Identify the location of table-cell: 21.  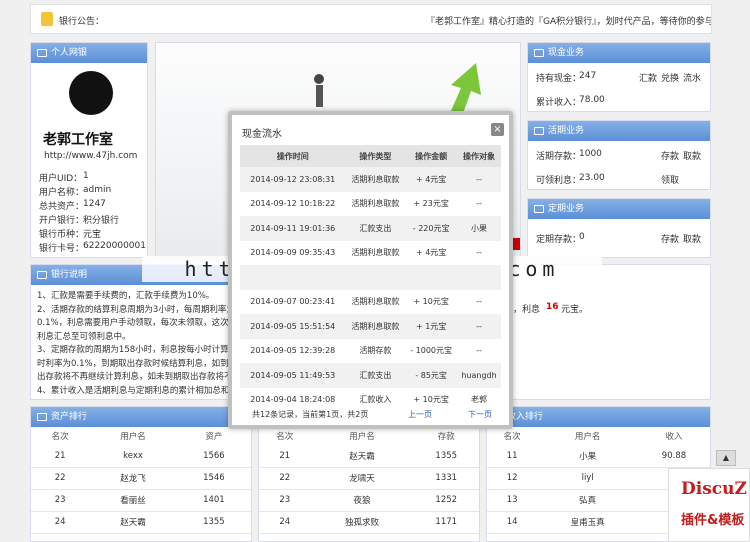
(285, 456).